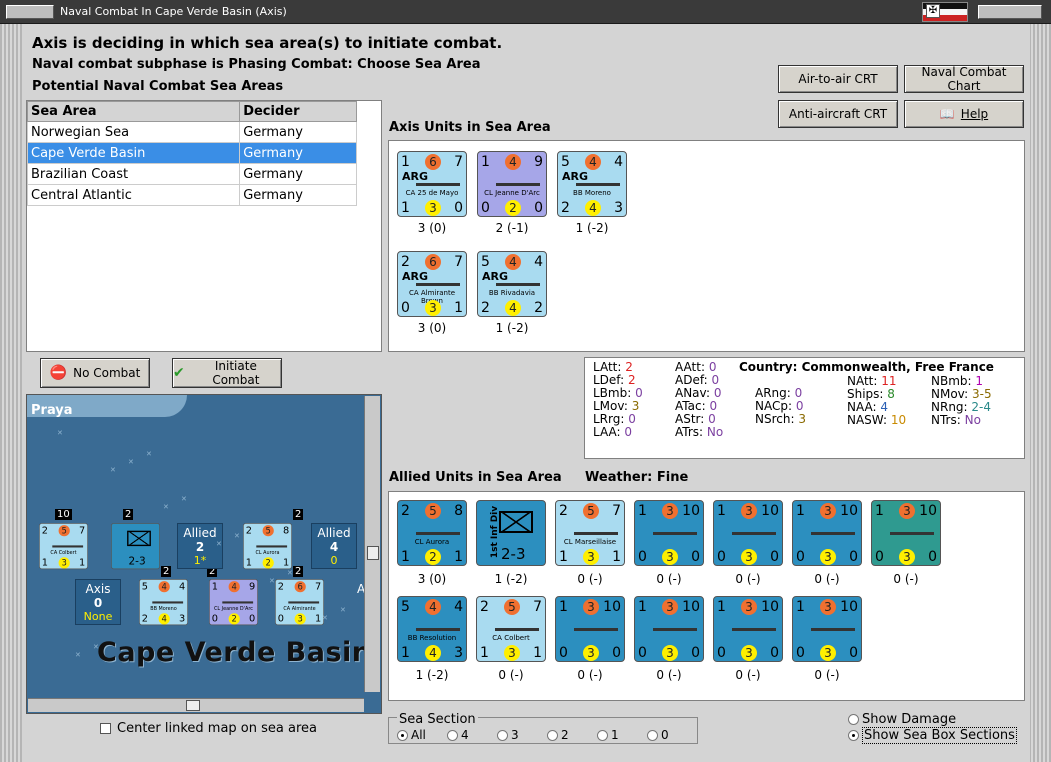 The image size is (1051, 762). Describe the element at coordinates (373, 553) in the screenshot. I see `vertical-scroll-thumb` at that location.